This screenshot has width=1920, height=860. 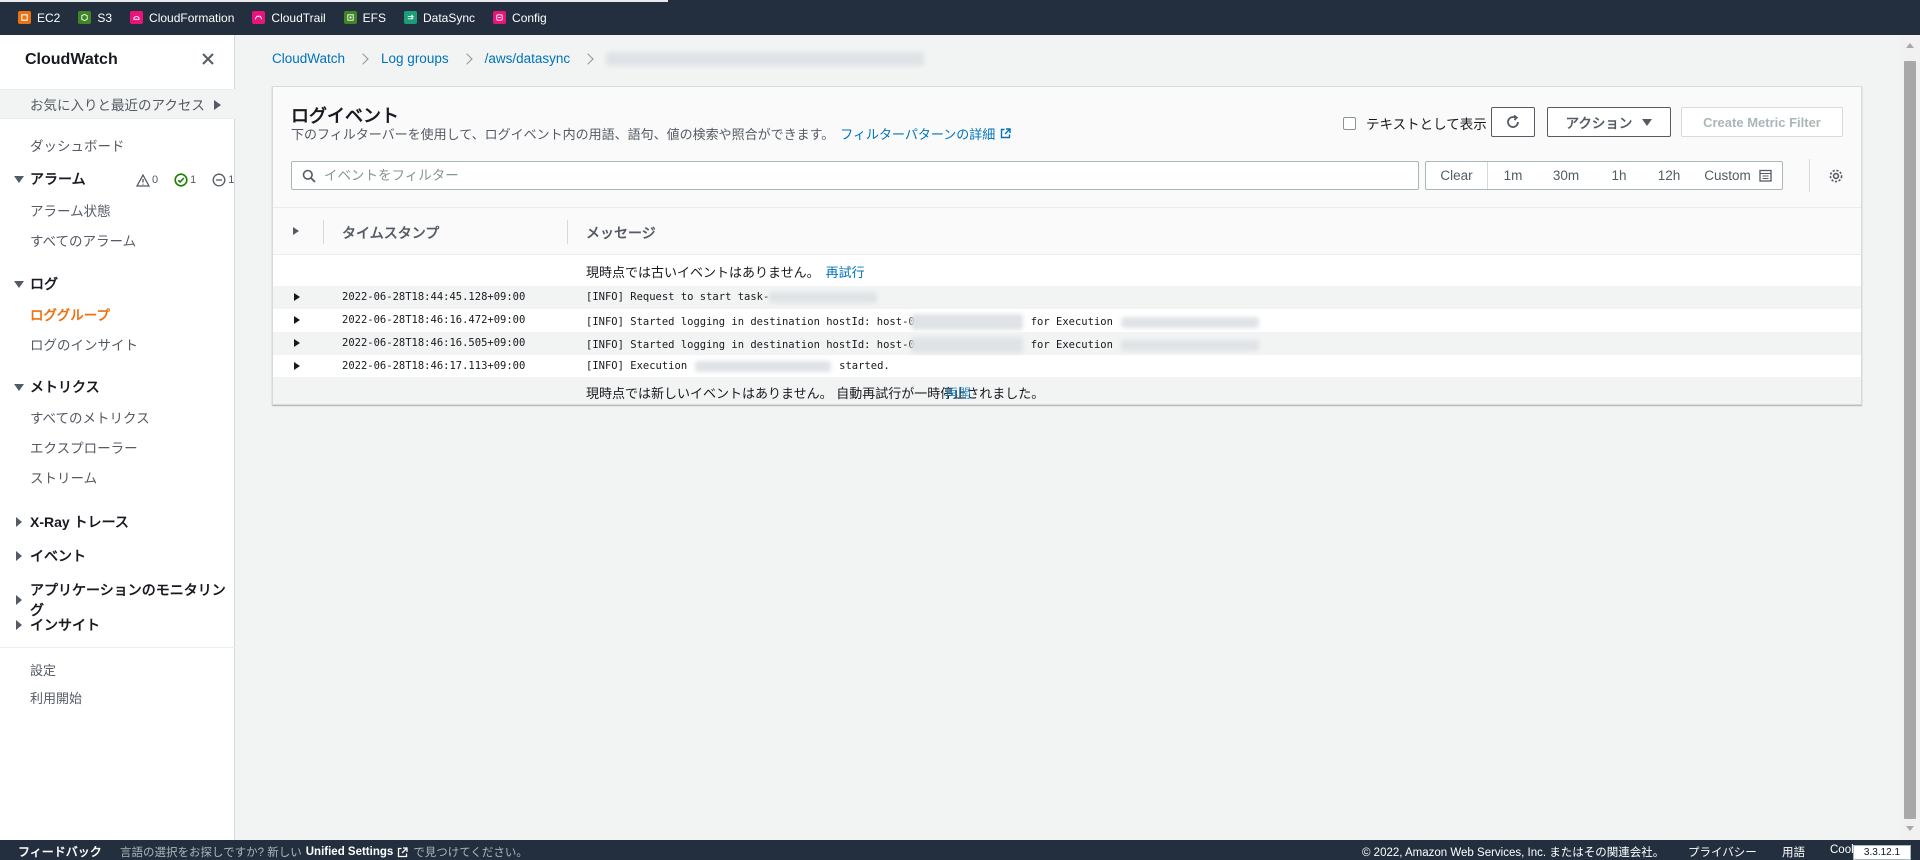 What do you see at coordinates (1566, 175) in the screenshot?
I see `time-range-30m: 30m` at bounding box center [1566, 175].